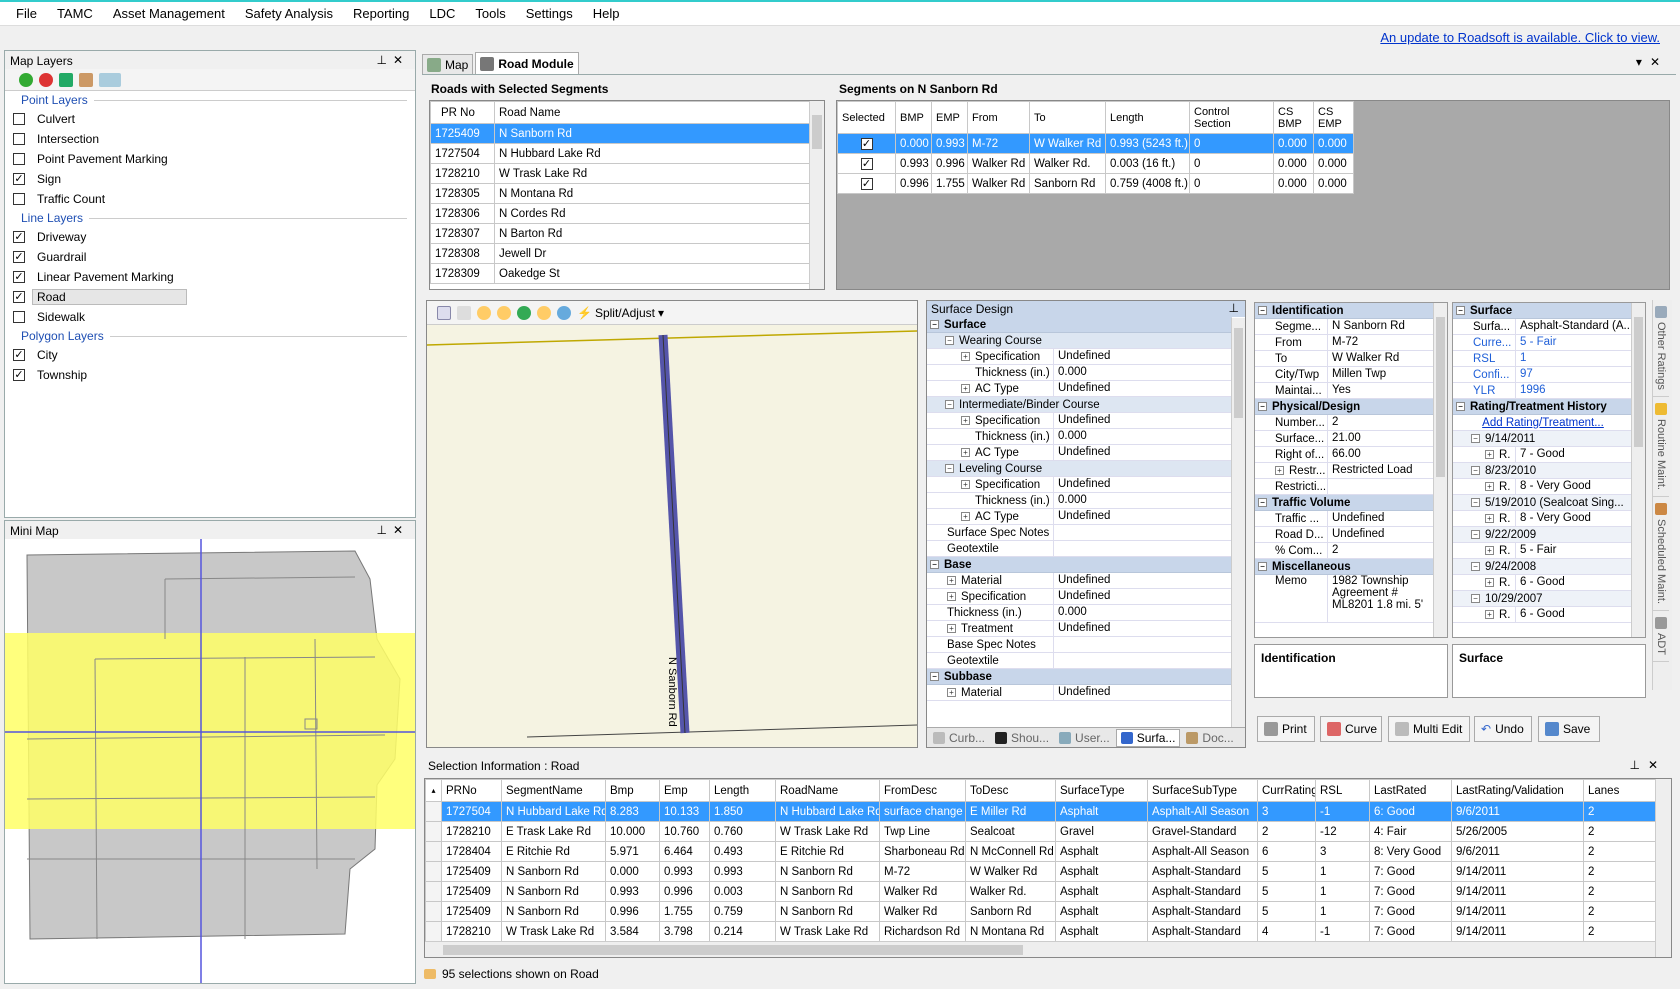 The width and height of the screenshot is (1680, 989). I want to click on zoom-icon, so click(484, 312).